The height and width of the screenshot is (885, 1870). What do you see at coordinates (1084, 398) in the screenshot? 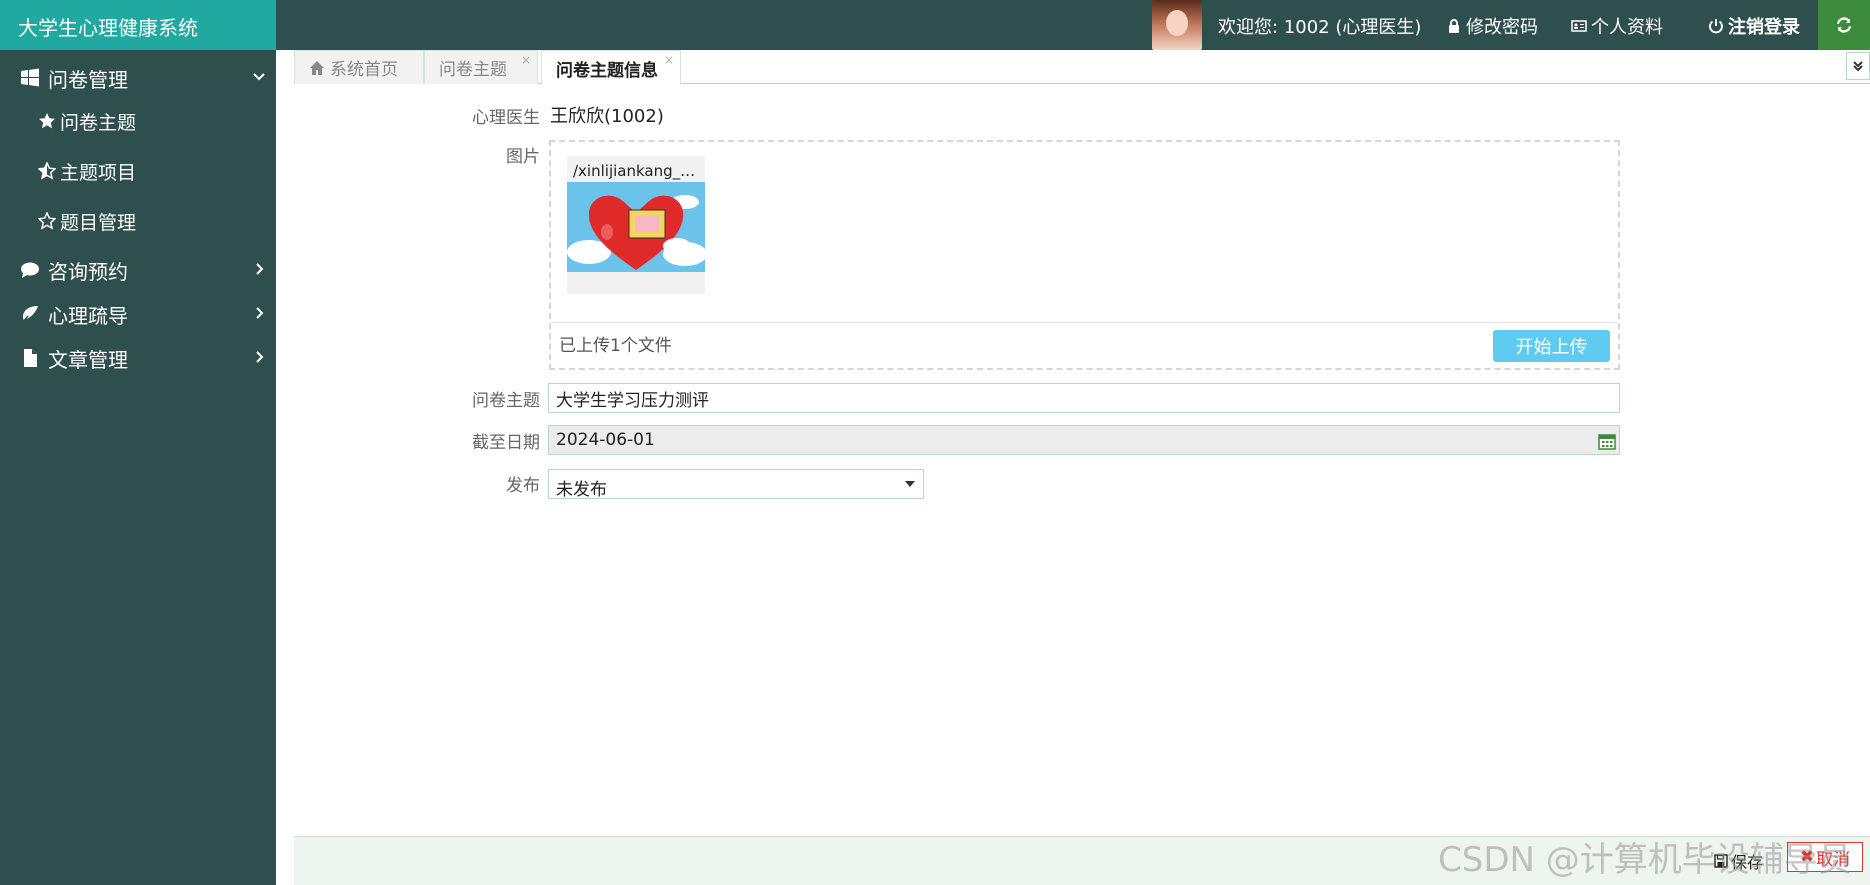
I see `topic-input` at bounding box center [1084, 398].